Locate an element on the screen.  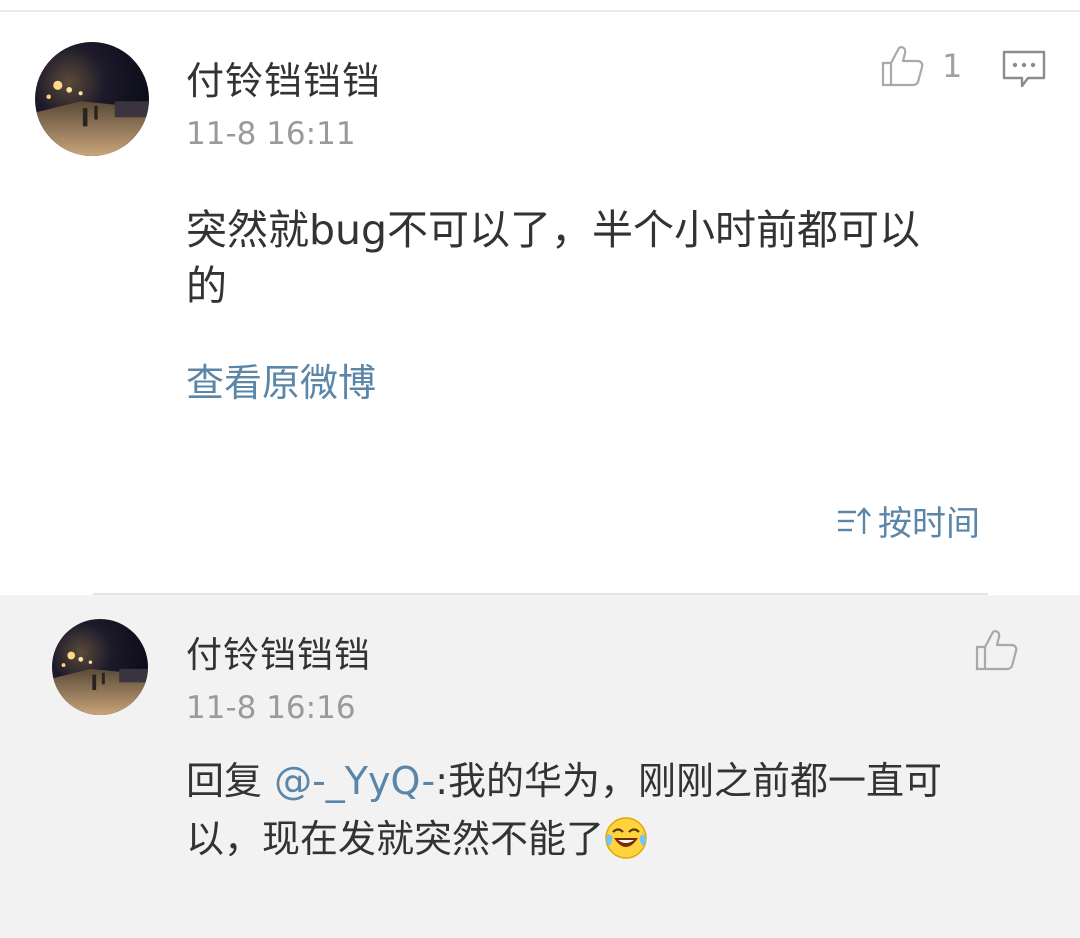
reply-text-line-2: 以，现在发就突然不能了 is located at coordinates (606, 839).